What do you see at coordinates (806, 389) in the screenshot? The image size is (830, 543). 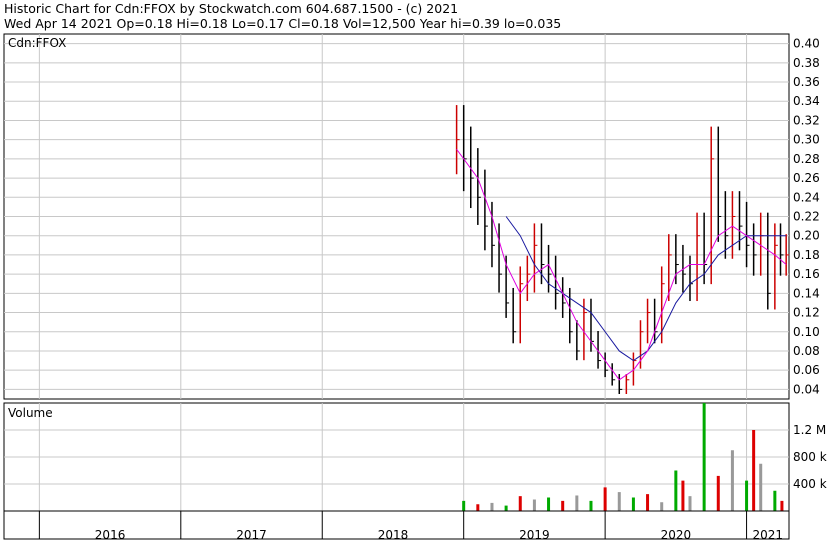 I see `y-tick-label: 0.04` at bounding box center [806, 389].